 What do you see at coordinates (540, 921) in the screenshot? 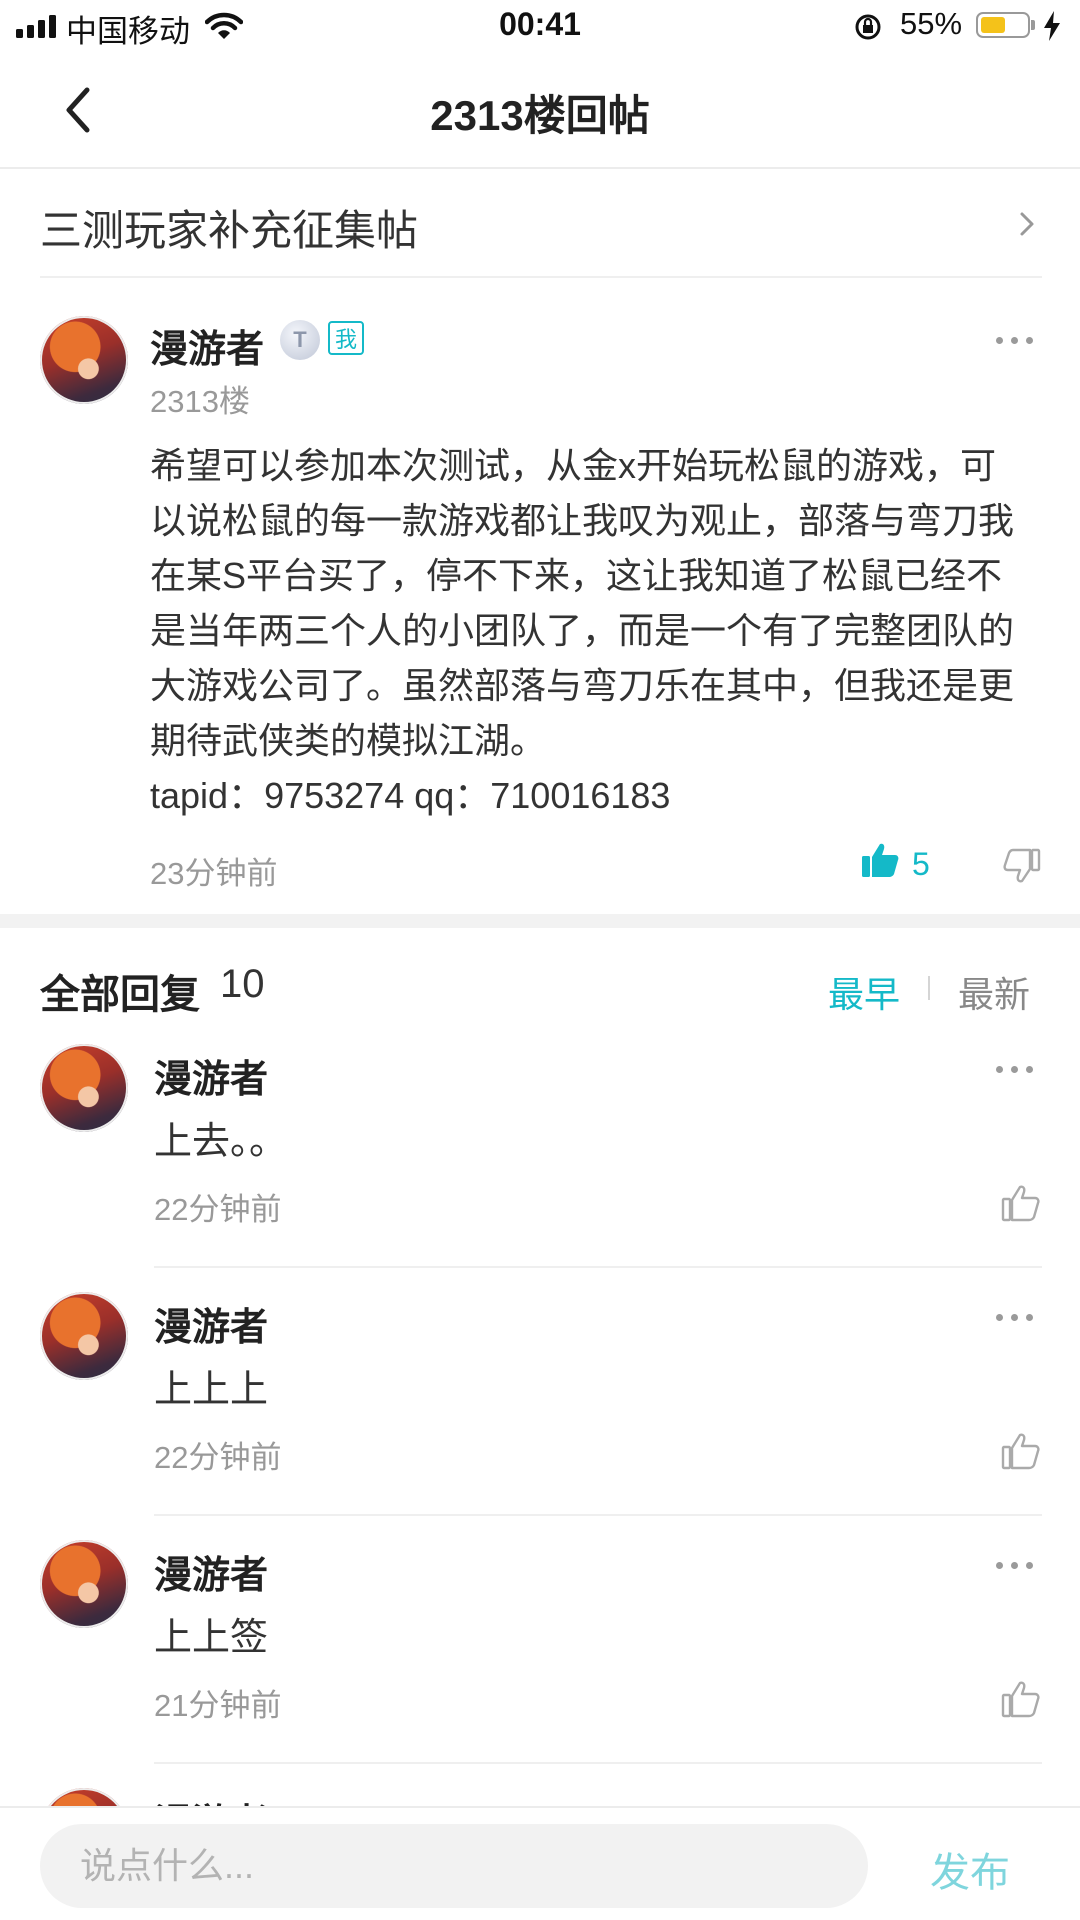
I see `section-divider` at bounding box center [540, 921].